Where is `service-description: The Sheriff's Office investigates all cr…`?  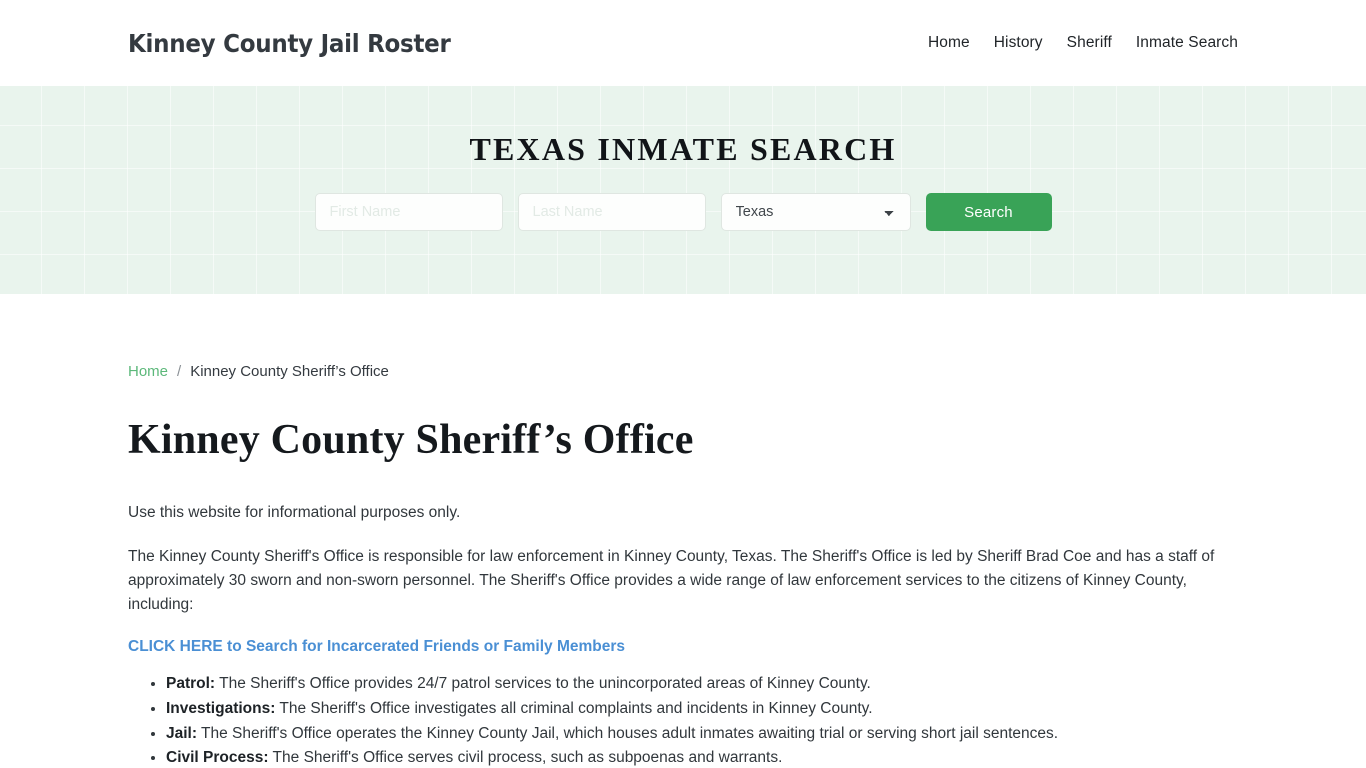
service-description: The Sheriff's Office investigates all cr… is located at coordinates (574, 708).